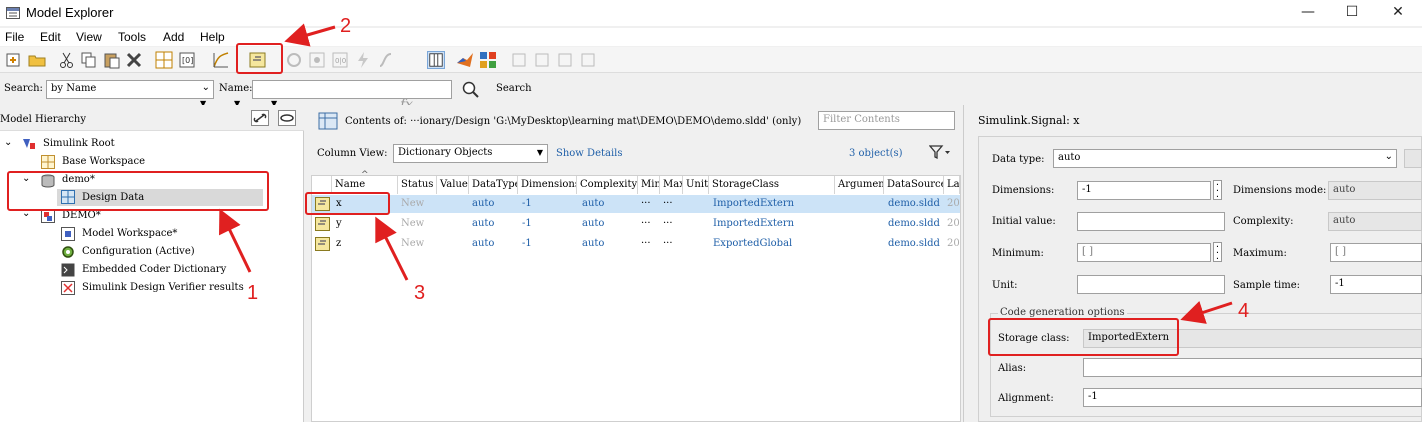  I want to click on tree-base-workspace: Base Workspace, so click(103, 162).